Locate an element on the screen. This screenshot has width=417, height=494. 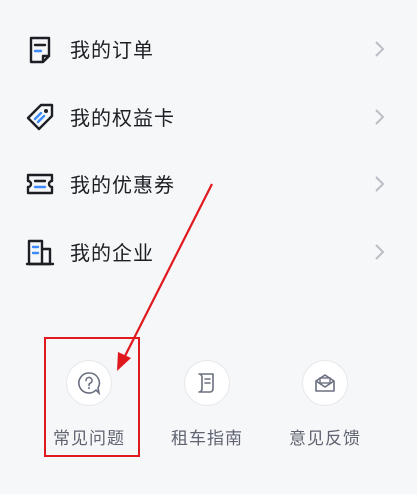
coupon-icon is located at coordinates (40, 183).